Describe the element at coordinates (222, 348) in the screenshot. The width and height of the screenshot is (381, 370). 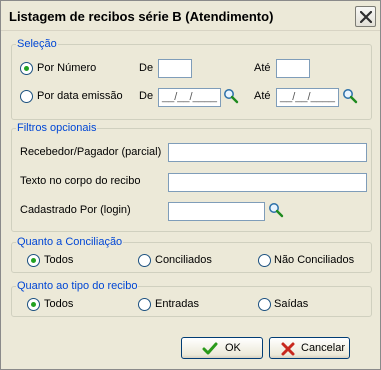
I see `ok-button: OK` at that location.